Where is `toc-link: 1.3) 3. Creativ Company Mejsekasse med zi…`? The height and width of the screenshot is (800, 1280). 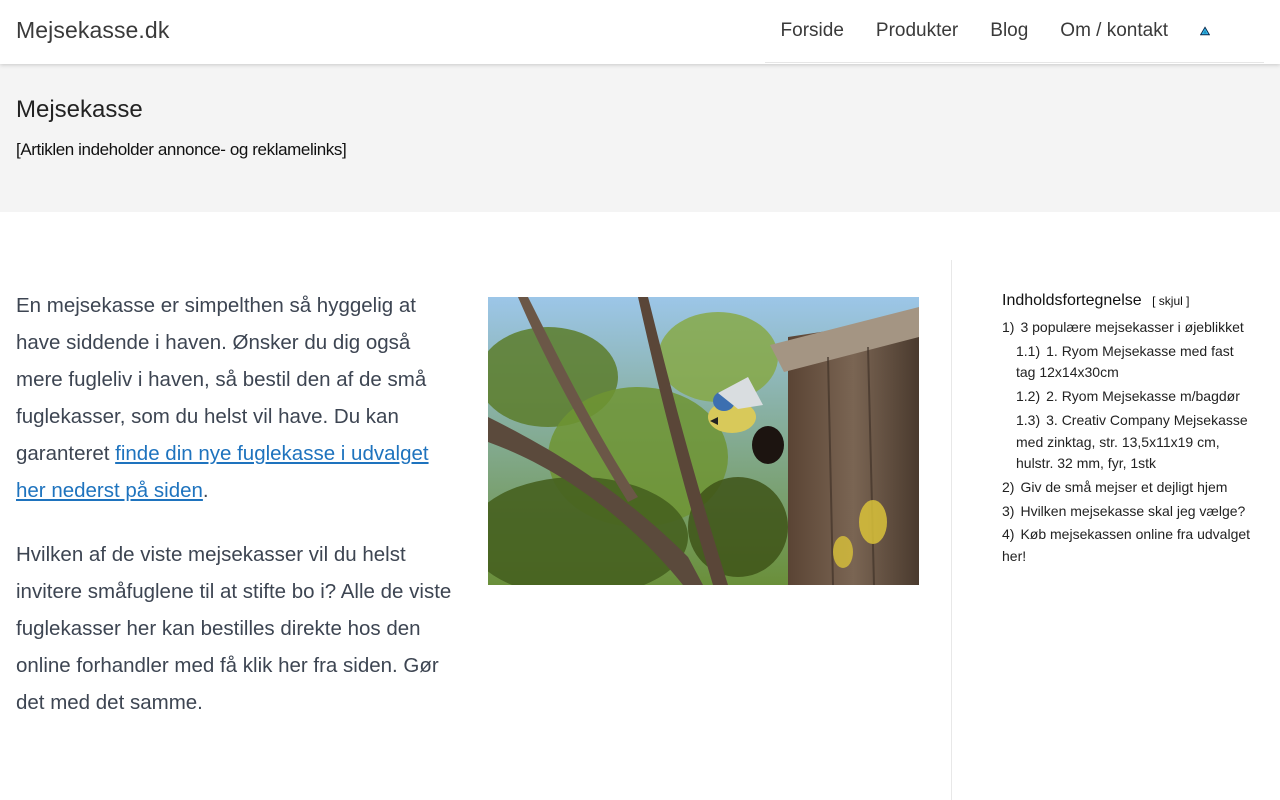 toc-link: 1.3) 3. Creativ Company Mejsekasse med zi… is located at coordinates (1132, 441).